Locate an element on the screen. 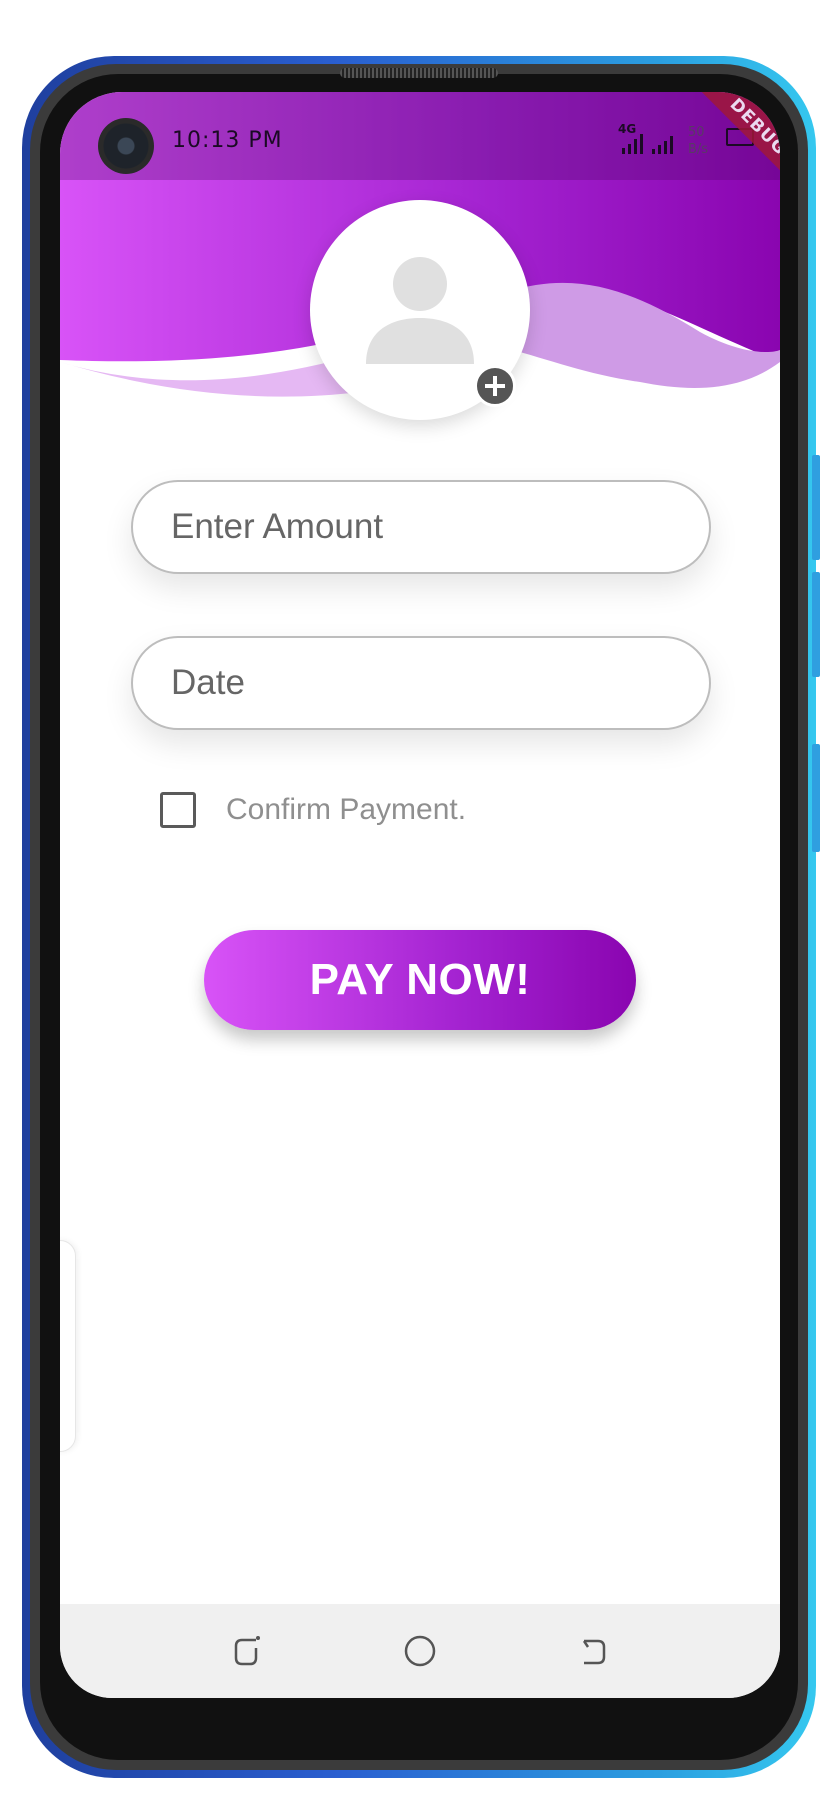 This screenshot has width=840, height=1800. navigation-bar is located at coordinates (420, 1651).